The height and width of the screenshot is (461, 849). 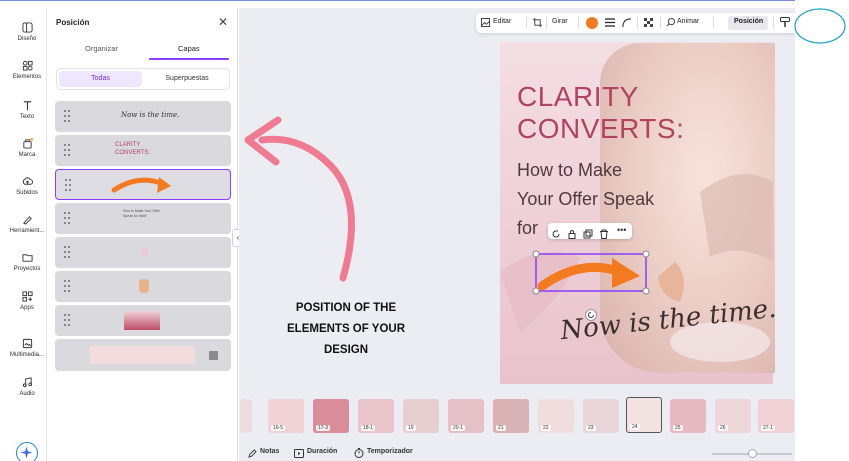 What do you see at coordinates (269, 451) in the screenshot?
I see `notes-button: Notas` at bounding box center [269, 451].